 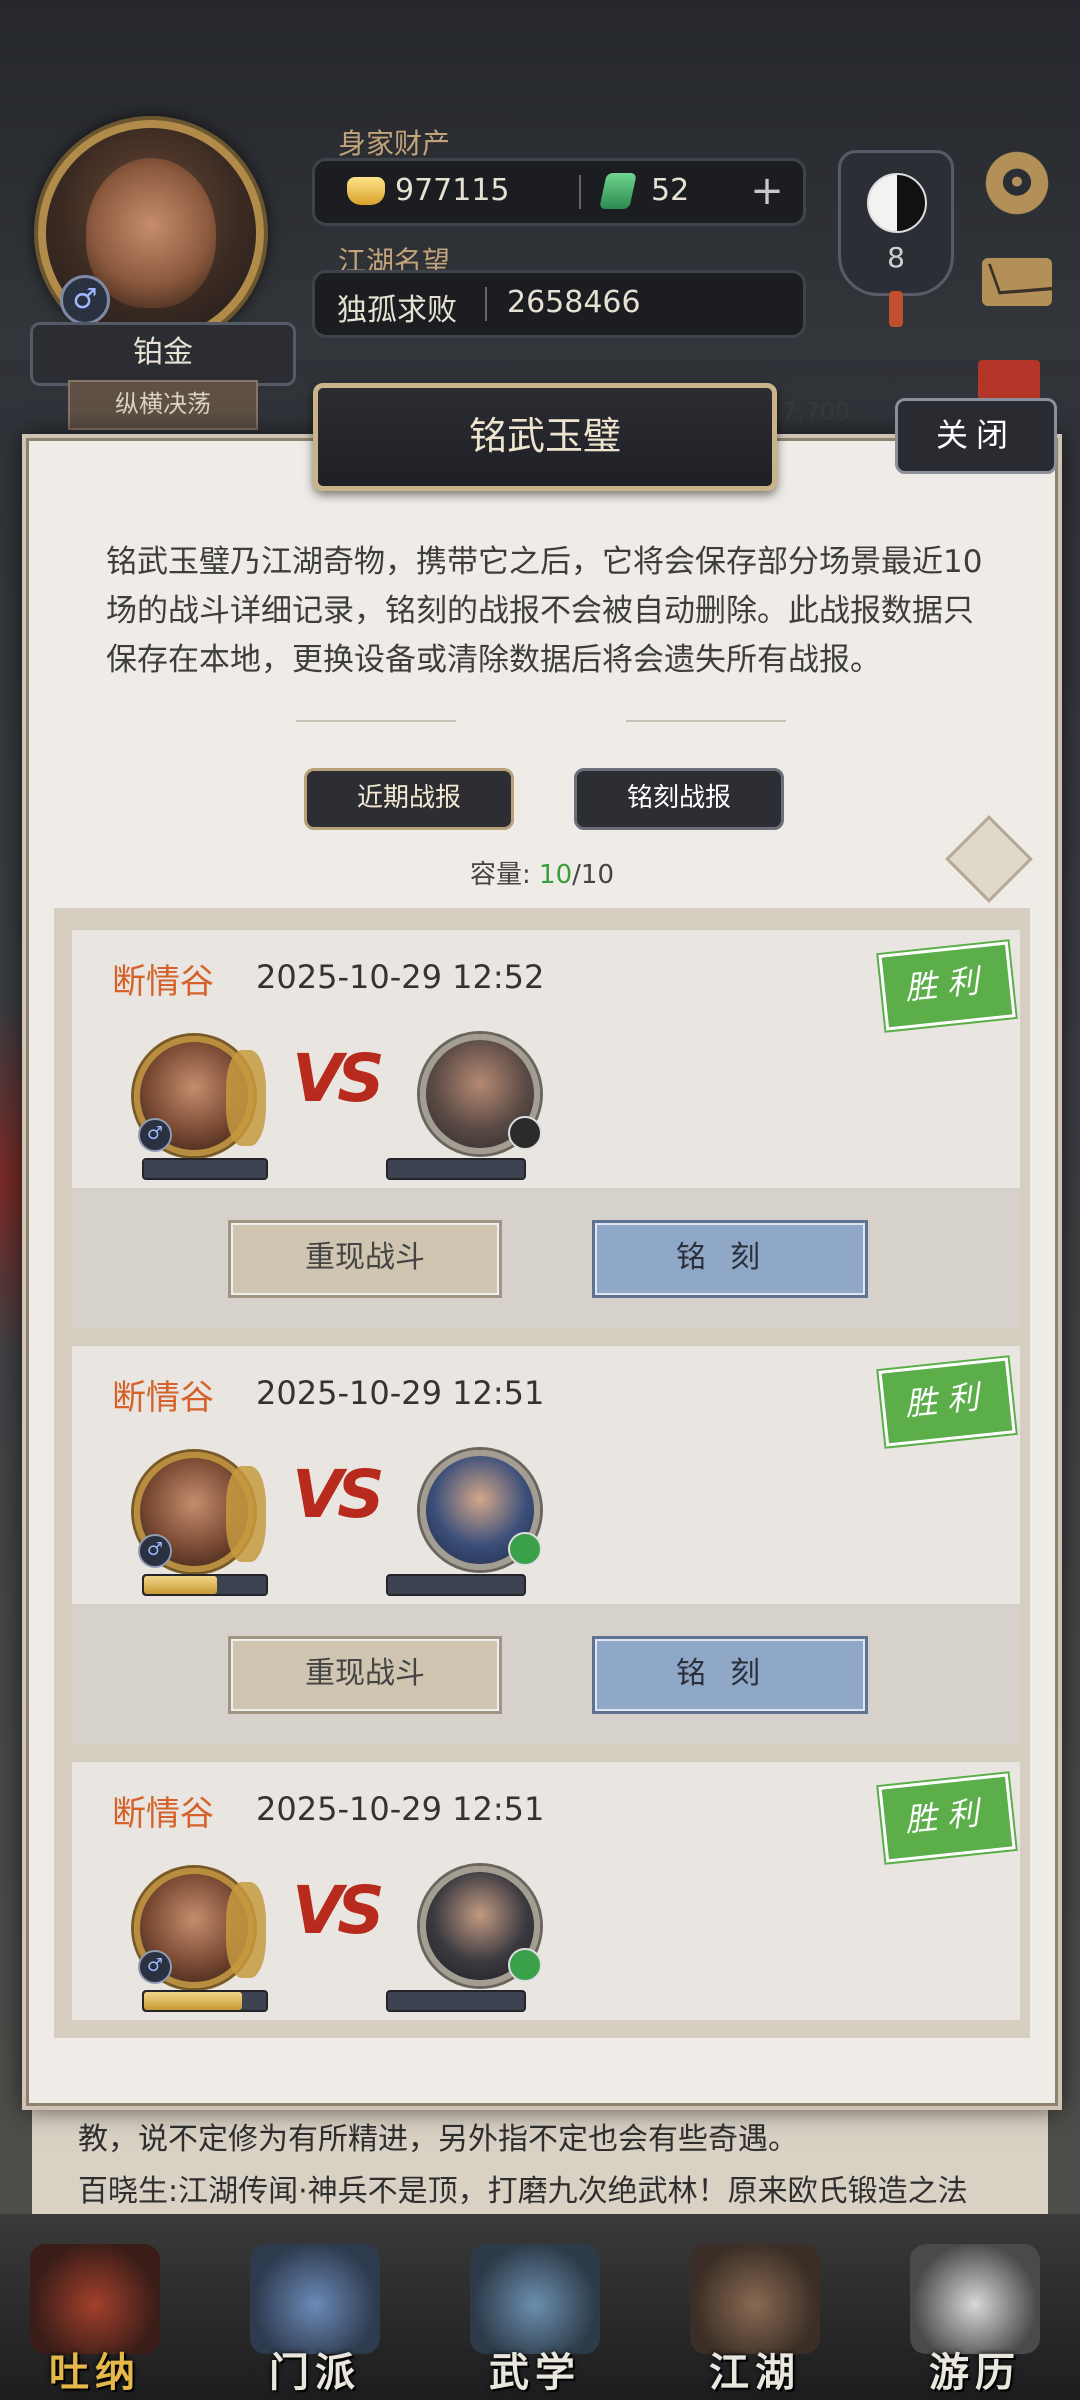 What do you see at coordinates (409, 799) in the screenshot?
I see `tab-recent-reports: 近期战报` at bounding box center [409, 799].